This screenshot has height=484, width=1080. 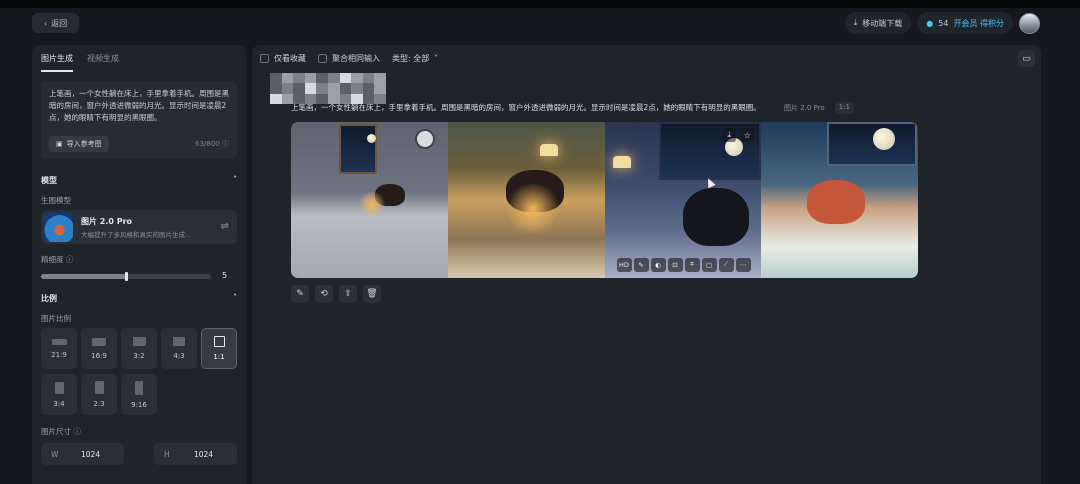 What do you see at coordinates (219, 348) in the screenshot?
I see `ratio-1-1: 1:1` at bounding box center [219, 348].